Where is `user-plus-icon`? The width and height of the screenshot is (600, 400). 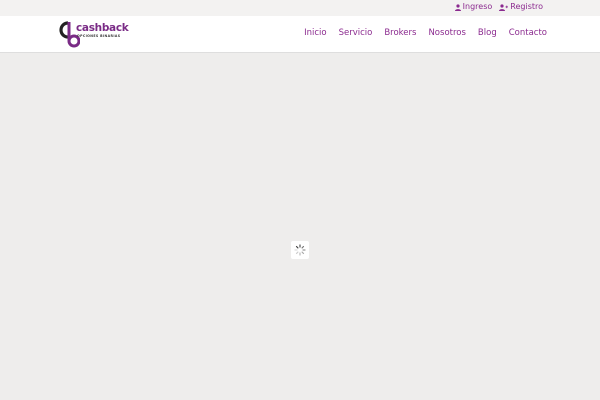 user-plus-icon is located at coordinates (504, 7).